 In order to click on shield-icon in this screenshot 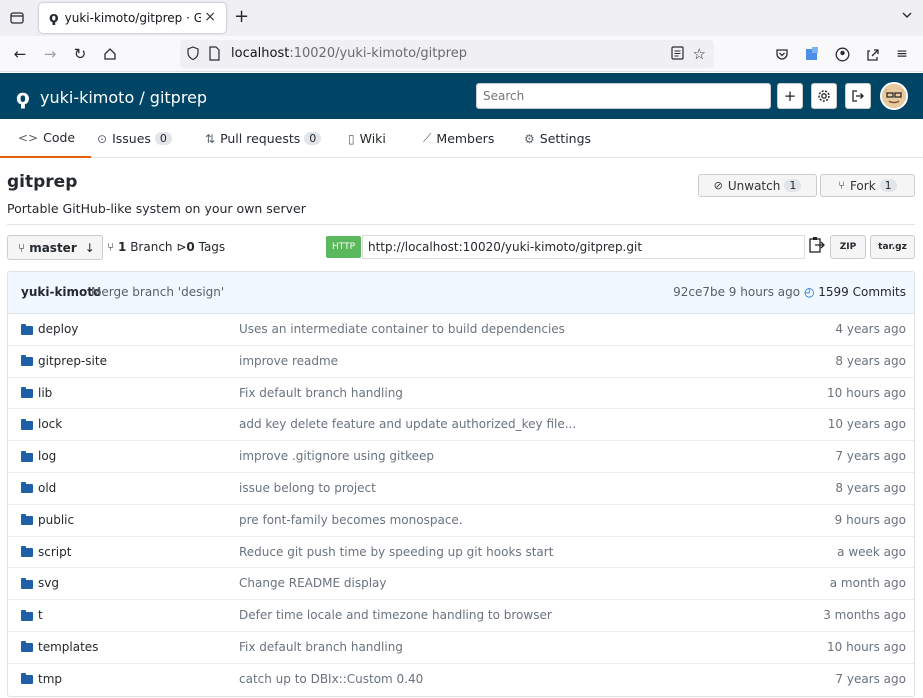, I will do `click(193, 55)`.